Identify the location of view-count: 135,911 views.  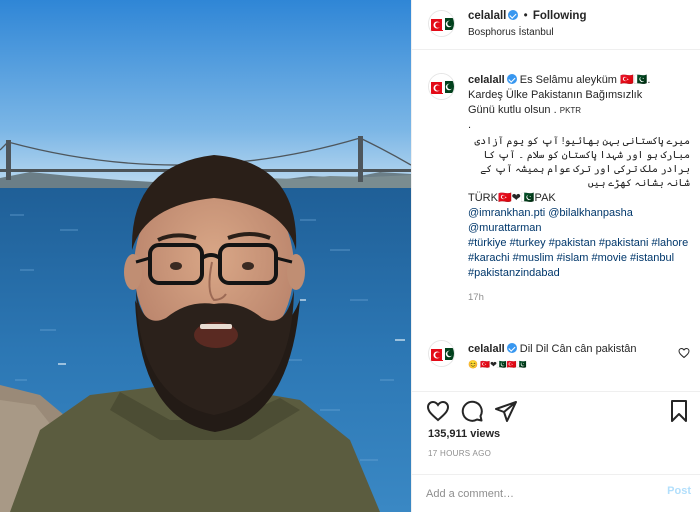
(464, 434).